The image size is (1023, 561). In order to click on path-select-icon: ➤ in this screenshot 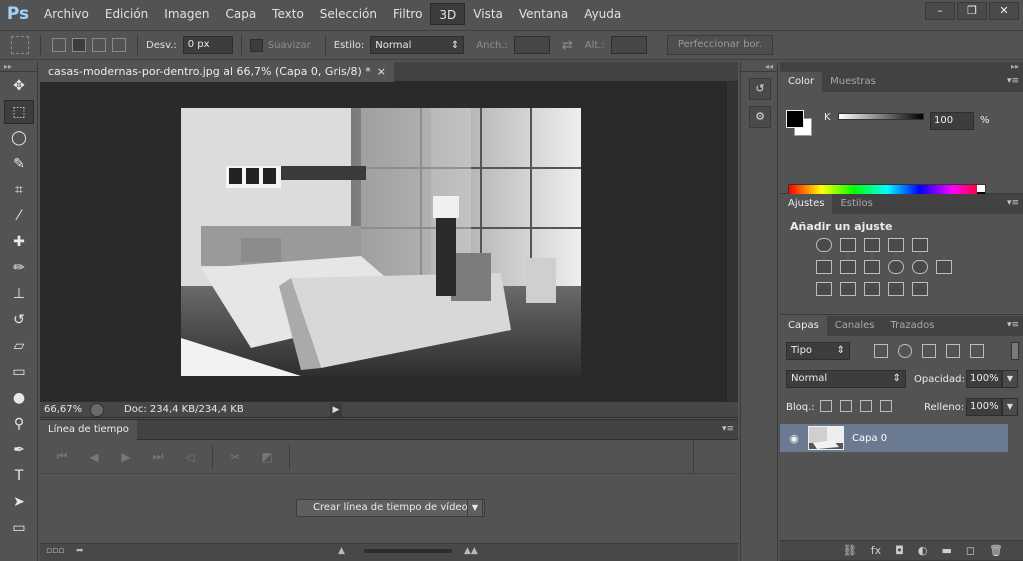, I will do `click(19, 502)`.